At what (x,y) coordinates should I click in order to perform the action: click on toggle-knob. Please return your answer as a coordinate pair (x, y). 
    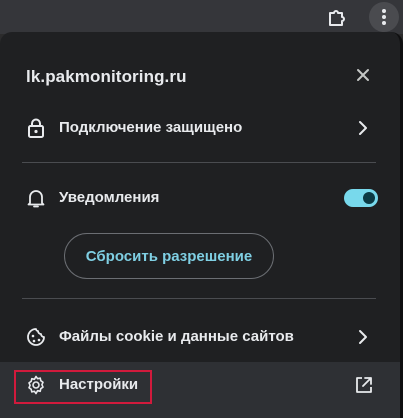
    Looking at the image, I should click on (369, 198).